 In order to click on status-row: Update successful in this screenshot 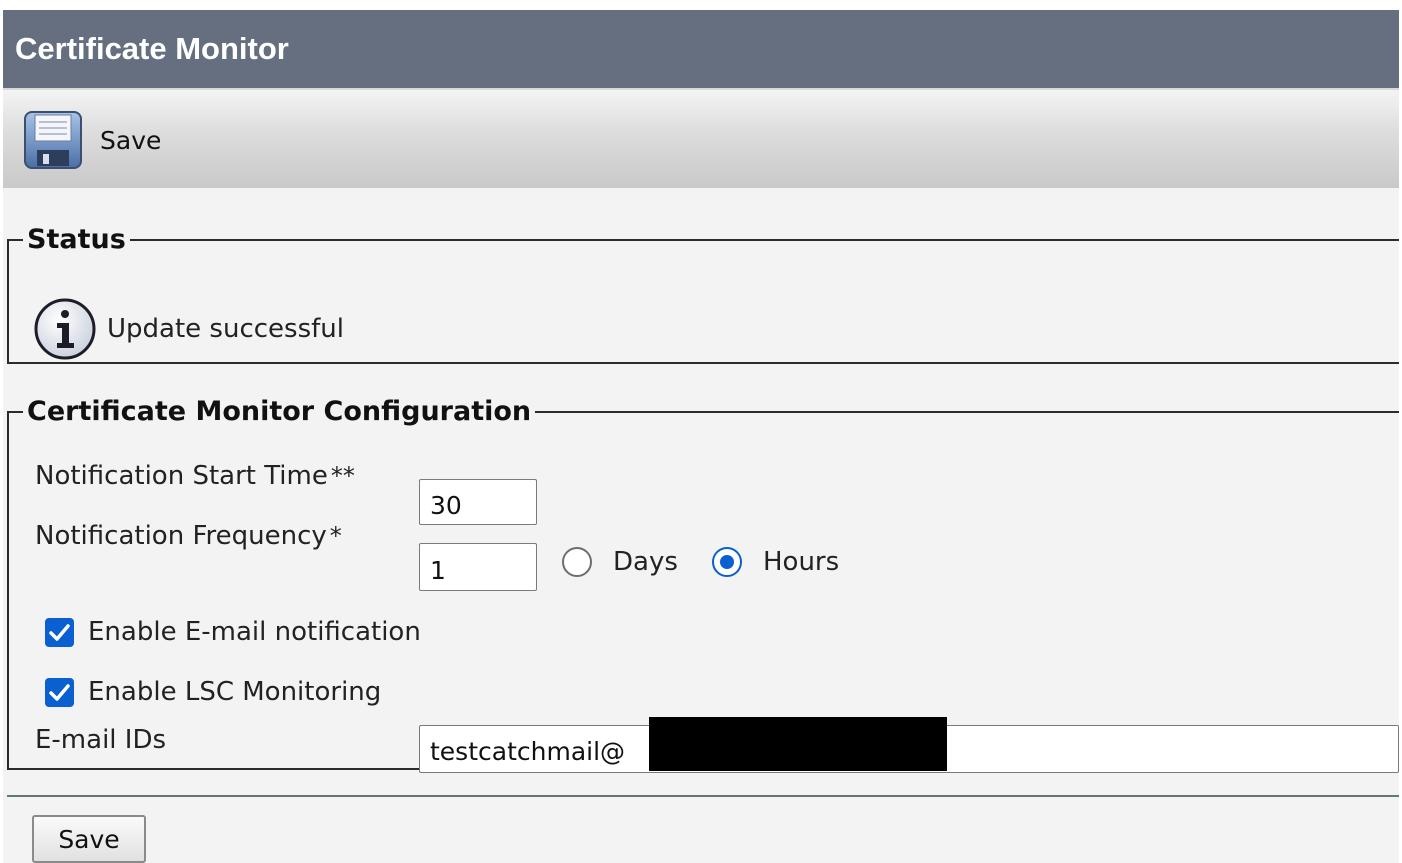, I will do `click(188, 329)`.